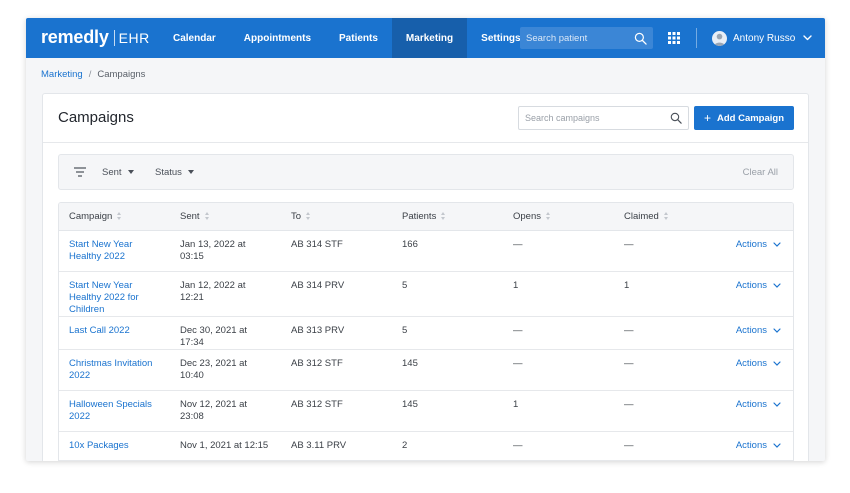 The image size is (850, 493). What do you see at coordinates (114, 217) in the screenshot?
I see `column-header-campaign: Campaign` at bounding box center [114, 217].